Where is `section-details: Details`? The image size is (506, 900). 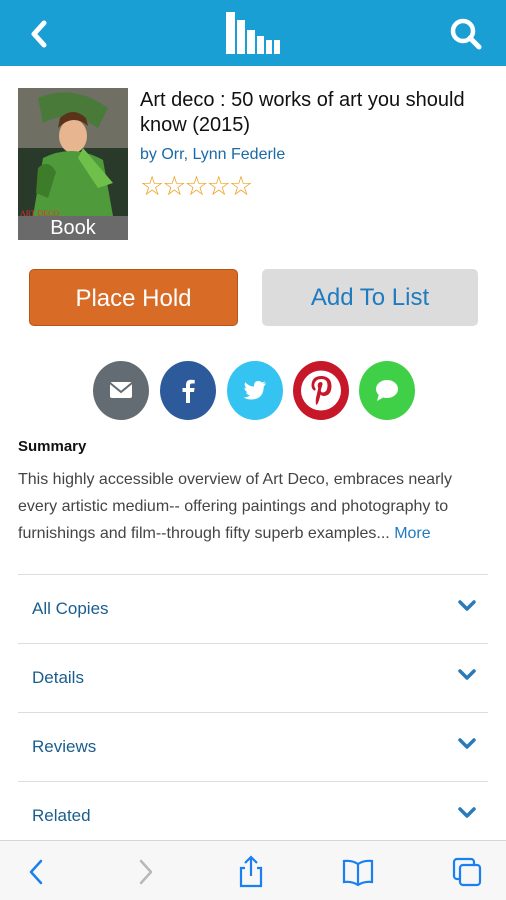 section-details: Details is located at coordinates (253, 677).